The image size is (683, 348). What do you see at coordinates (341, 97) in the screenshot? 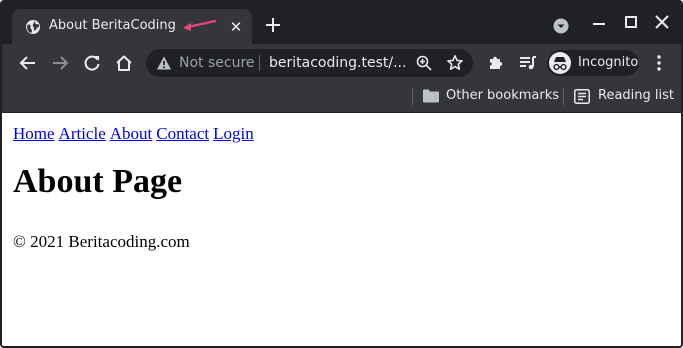
I see `bookmarks-bar: Other bookmarks Reading list` at bounding box center [341, 97].